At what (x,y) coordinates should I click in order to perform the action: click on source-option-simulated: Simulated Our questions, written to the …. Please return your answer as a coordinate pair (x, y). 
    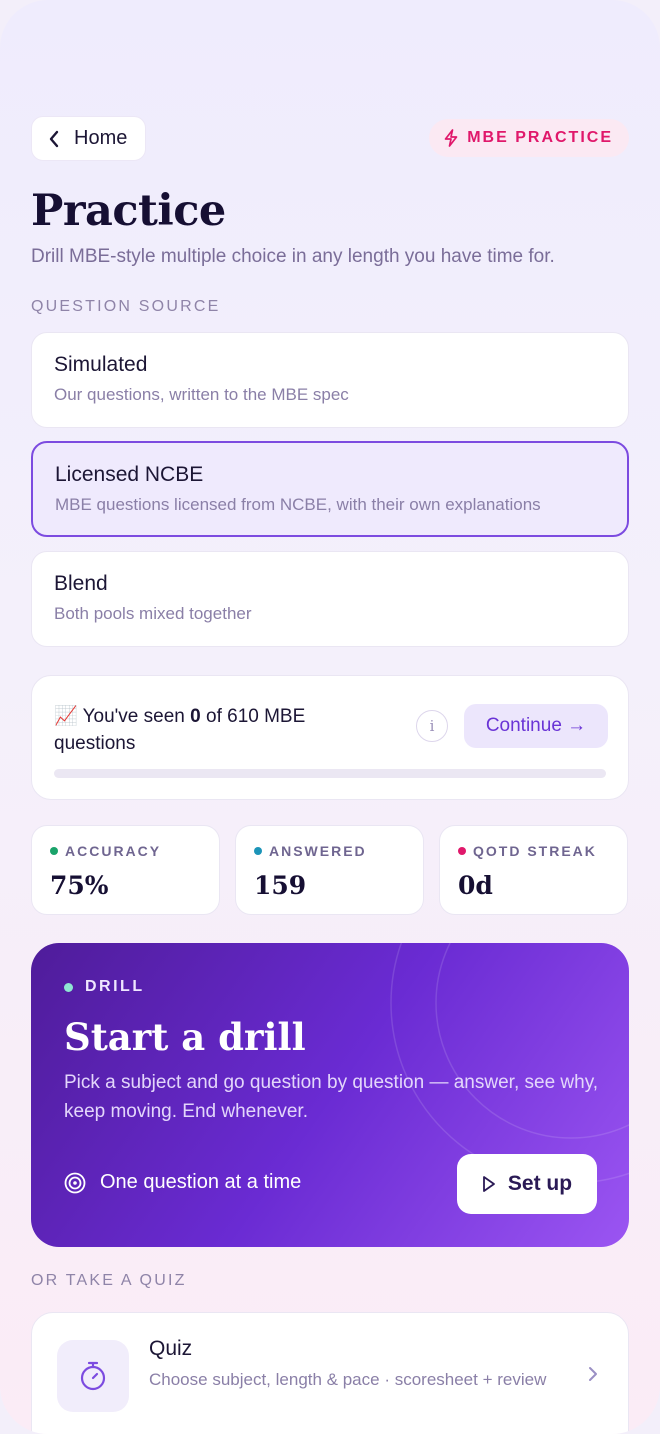
    Looking at the image, I should click on (330, 380).